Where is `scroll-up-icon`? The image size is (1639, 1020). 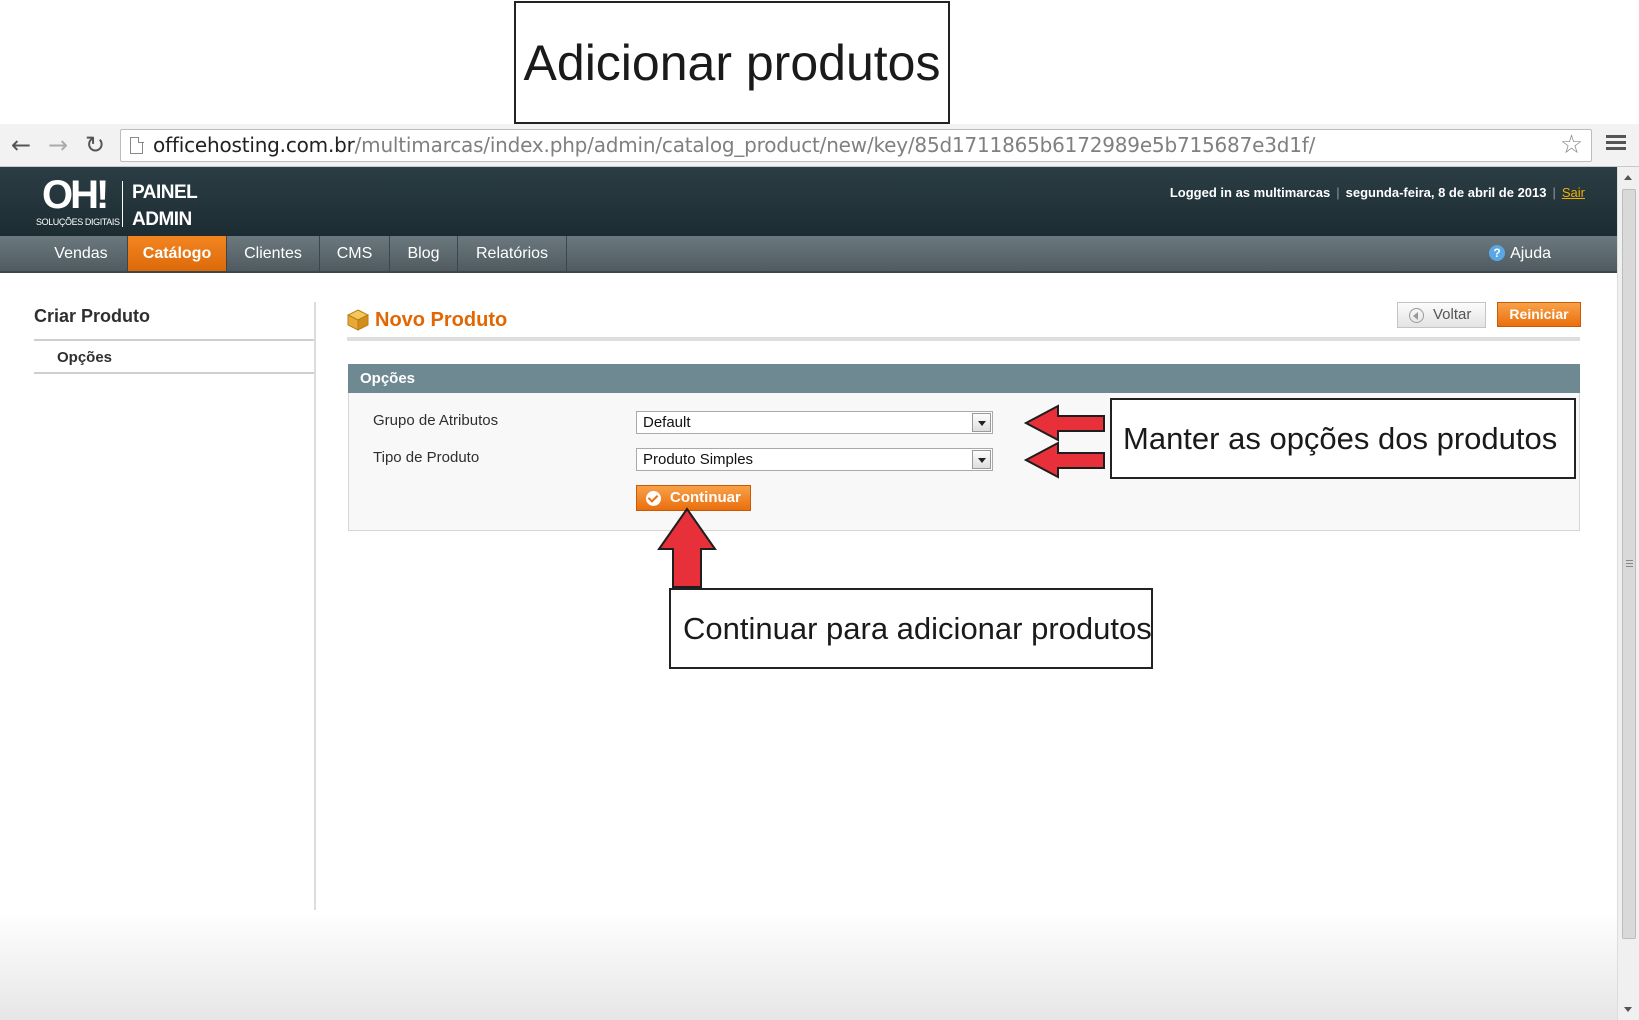 scroll-up-icon is located at coordinates (1628, 177).